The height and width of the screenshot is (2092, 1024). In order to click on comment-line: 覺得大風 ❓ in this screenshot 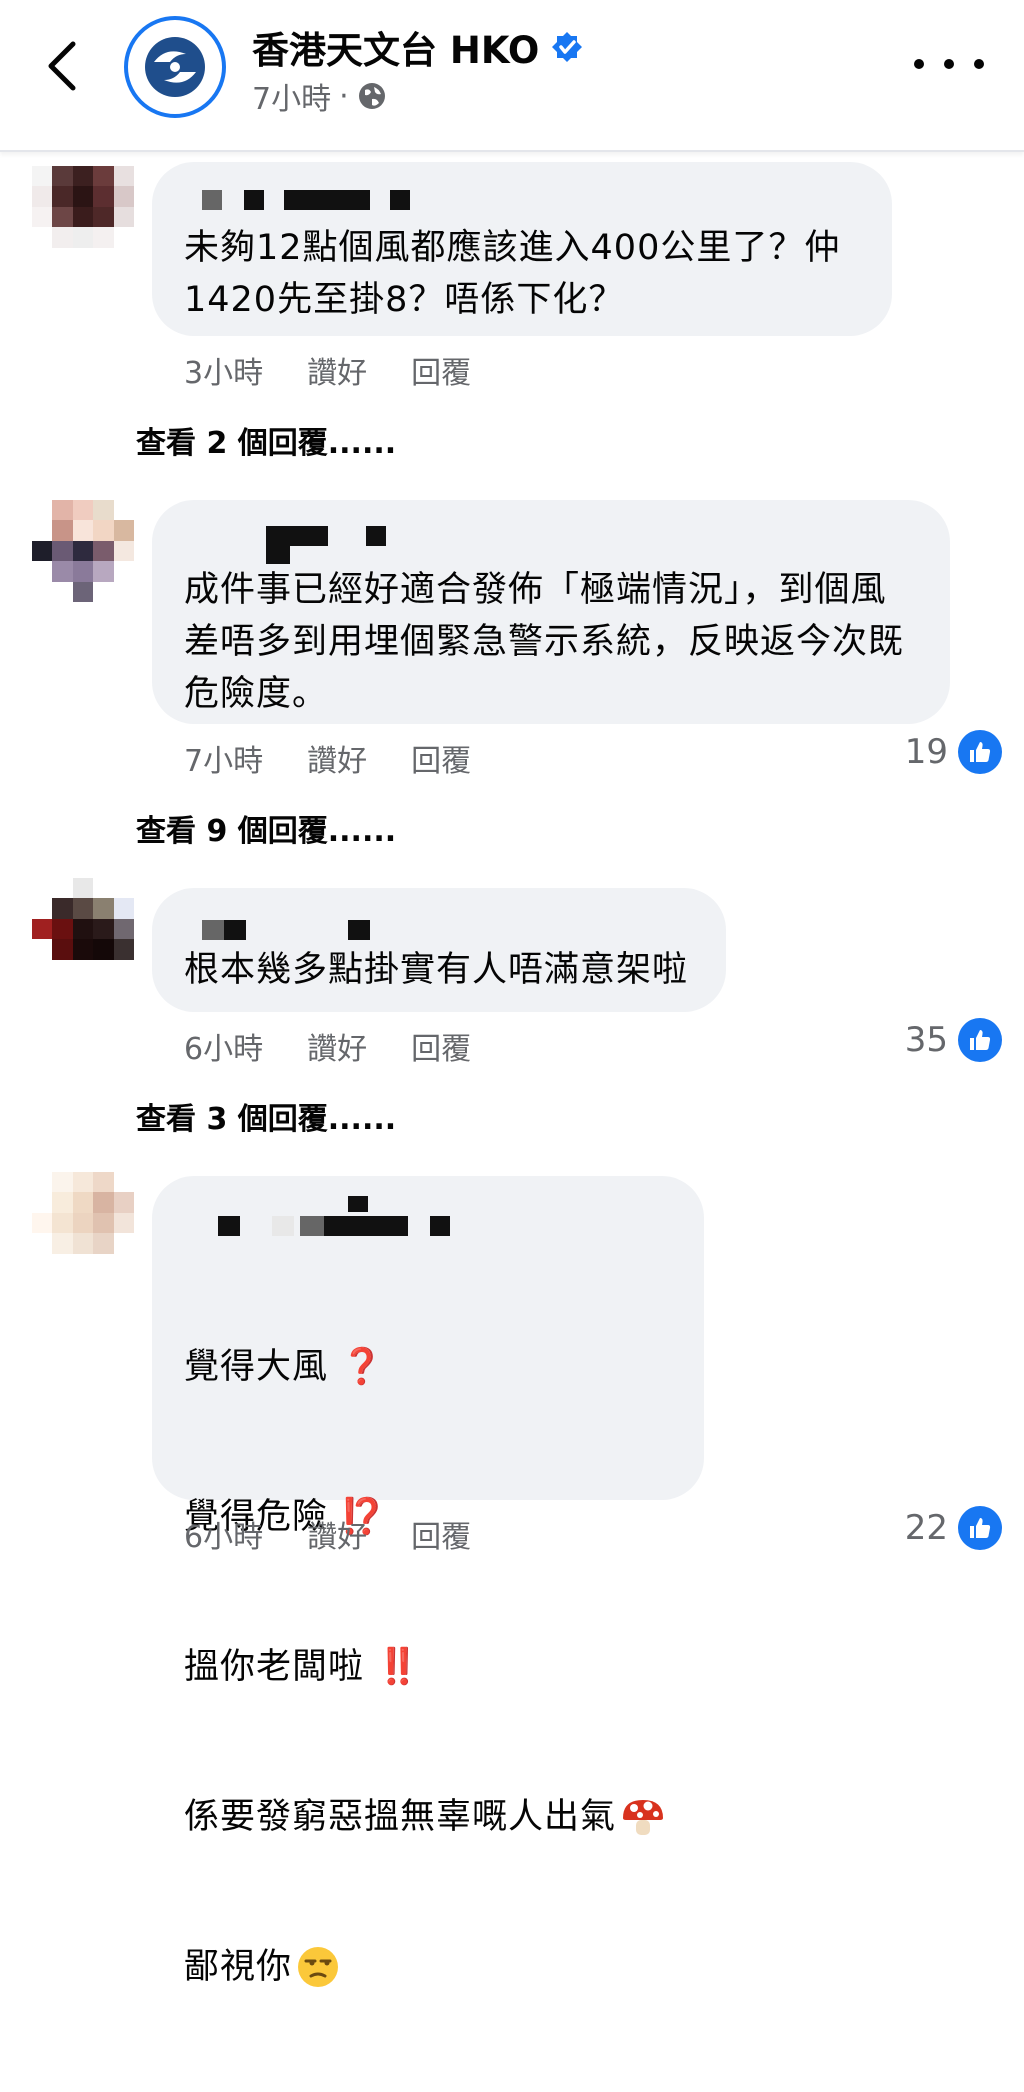, I will do `click(284, 1367)`.